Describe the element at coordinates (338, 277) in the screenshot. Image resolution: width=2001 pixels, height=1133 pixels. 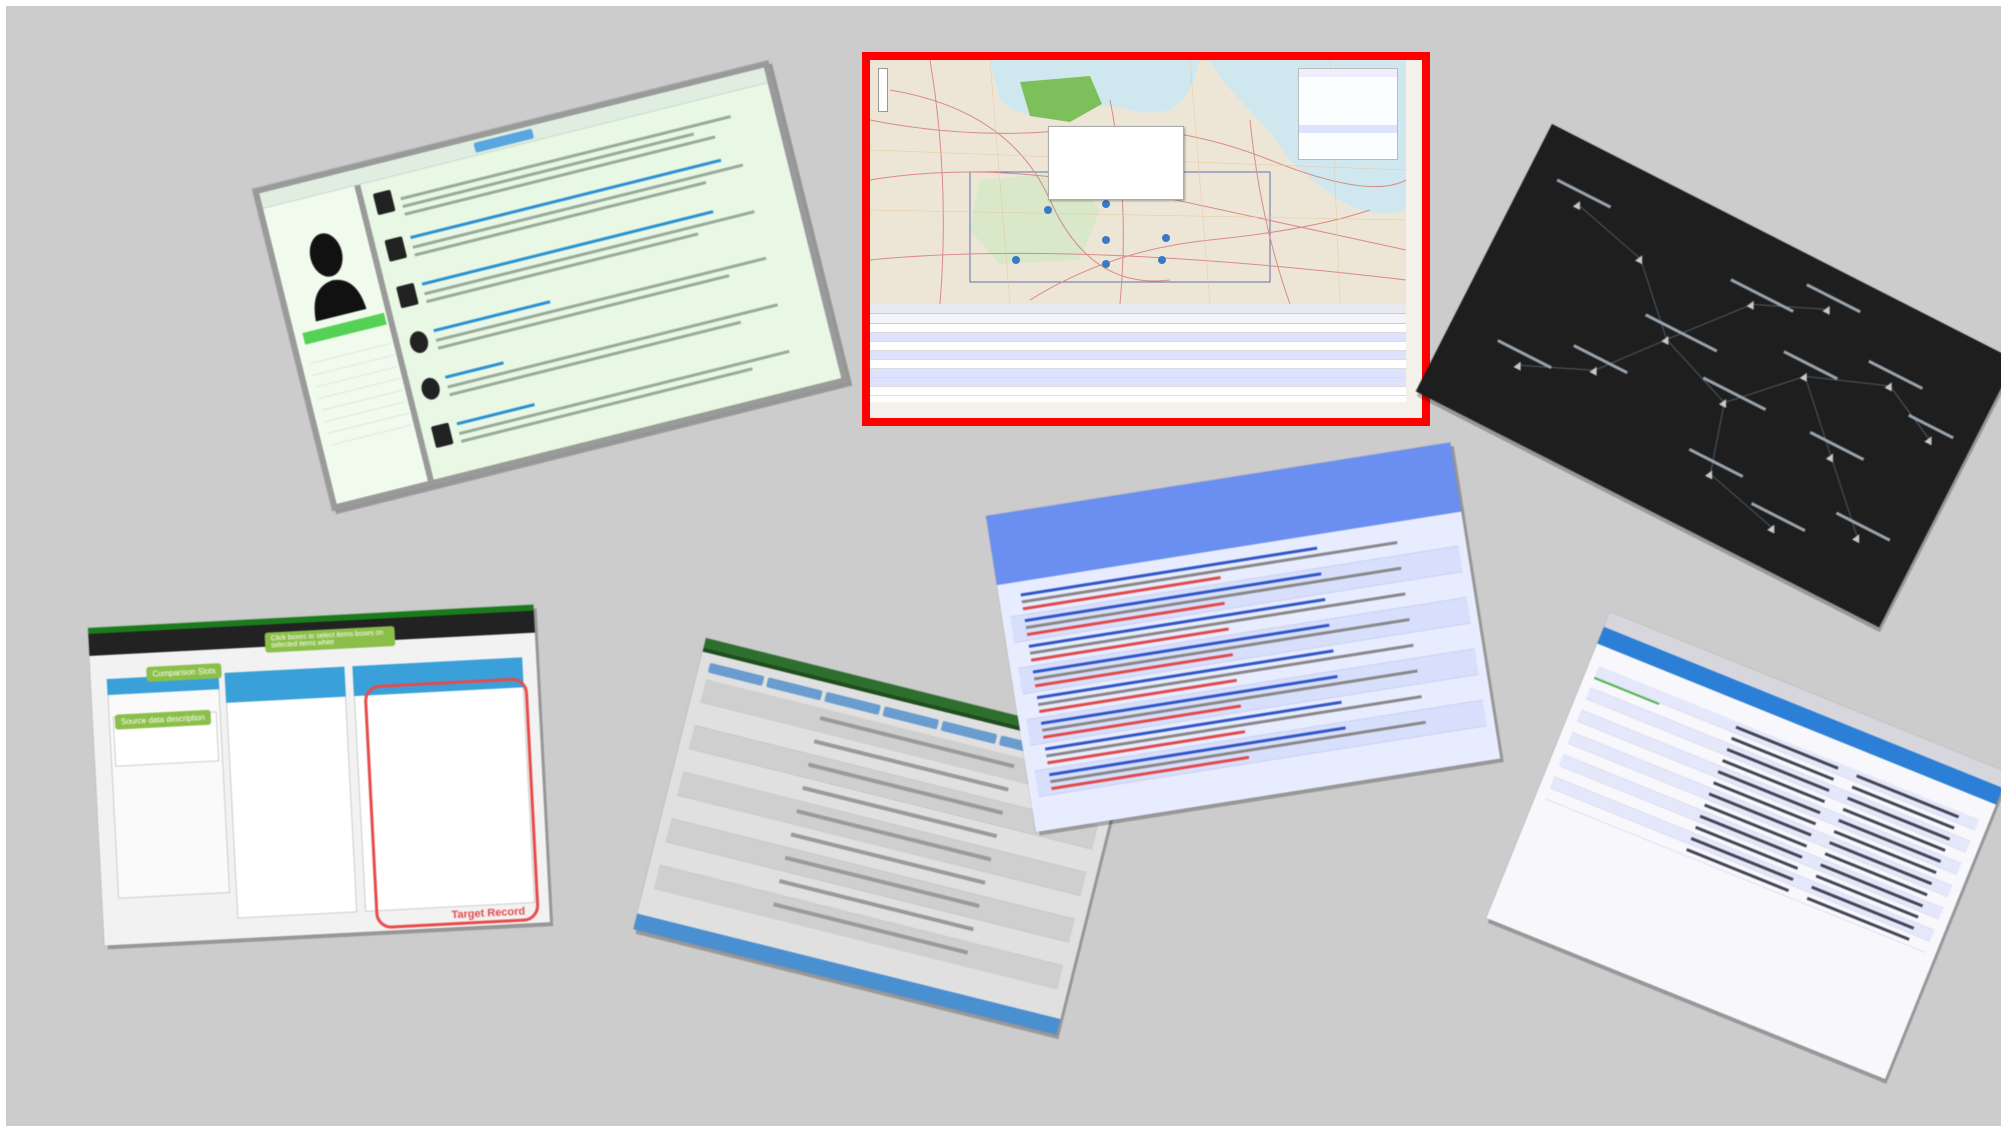
I see `person-silhouette-icon` at that location.